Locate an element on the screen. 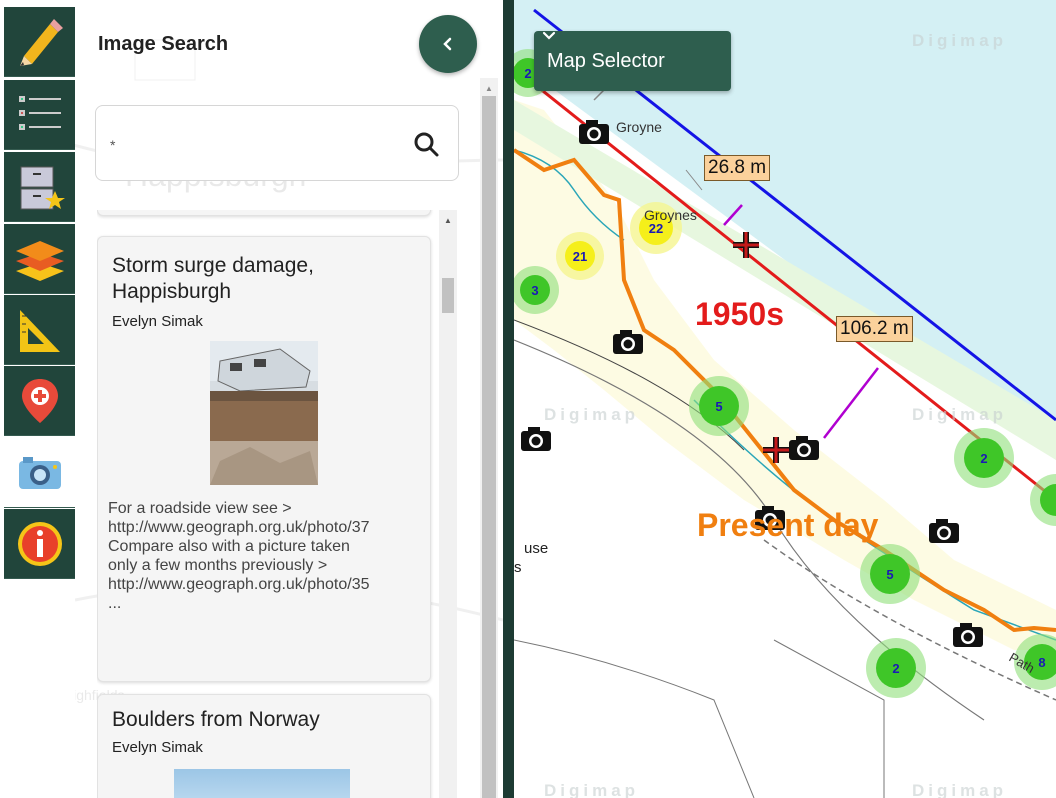  chevron-left-icon is located at coordinates (447, 44).